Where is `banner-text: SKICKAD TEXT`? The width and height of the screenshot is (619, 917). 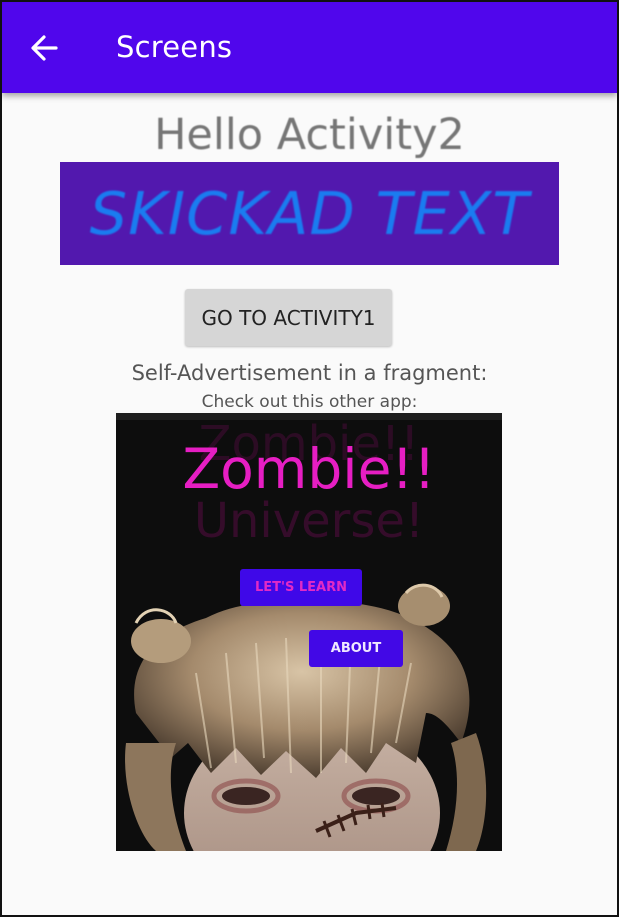 banner-text: SKICKAD TEXT is located at coordinates (309, 213).